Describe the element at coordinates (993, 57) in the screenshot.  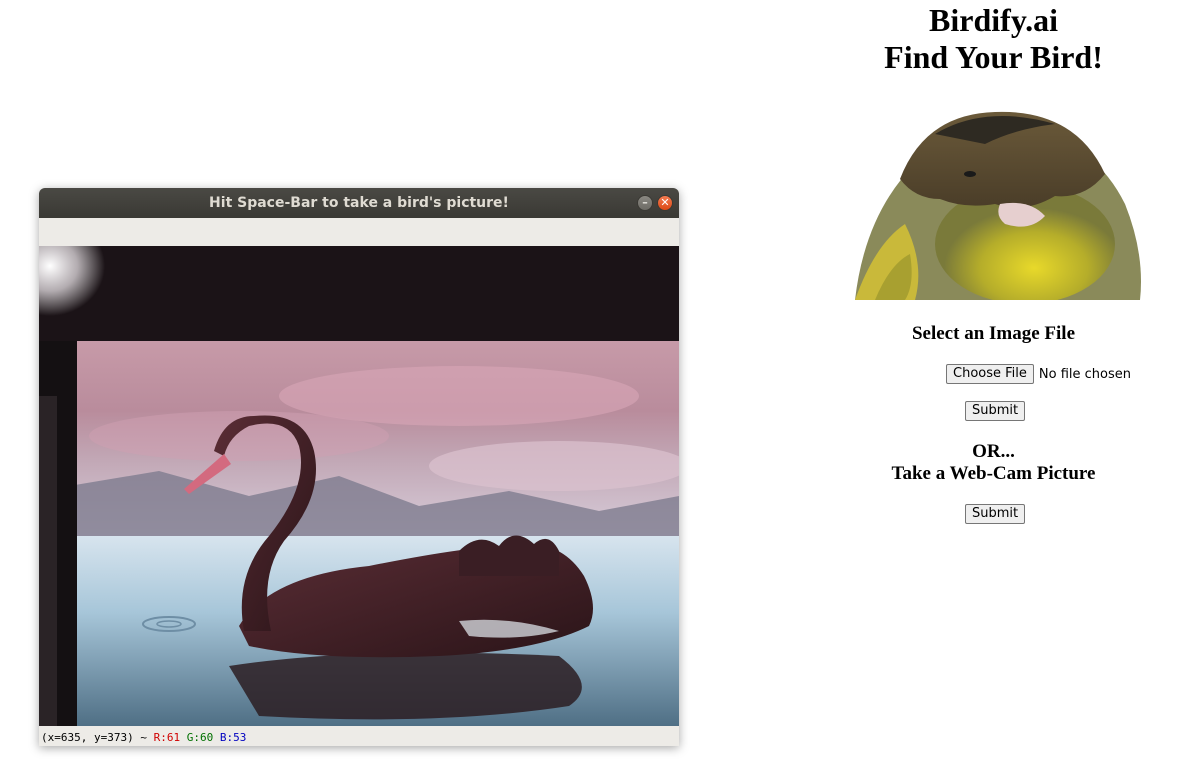
I see `site-subtitle: Find Your Bird!` at that location.